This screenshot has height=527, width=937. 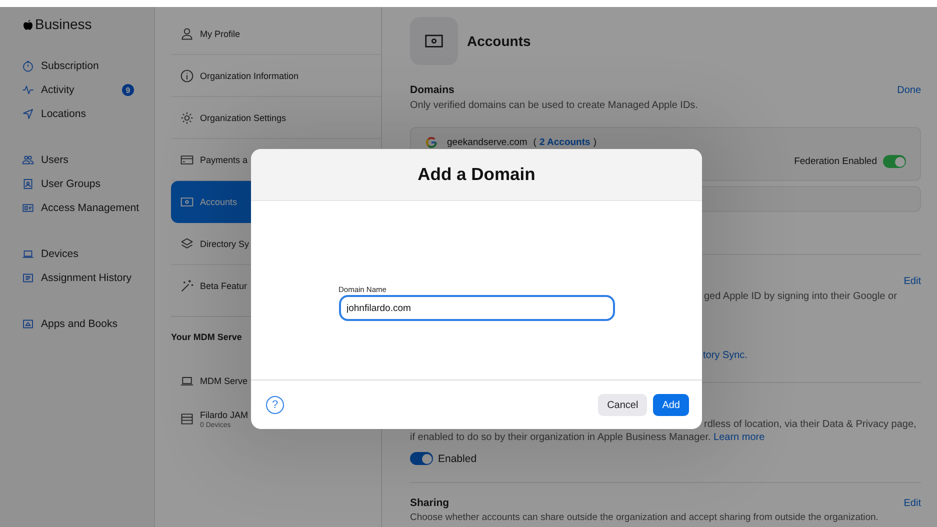 What do you see at coordinates (594, 142) in the screenshot?
I see `parenthesis: )` at bounding box center [594, 142].